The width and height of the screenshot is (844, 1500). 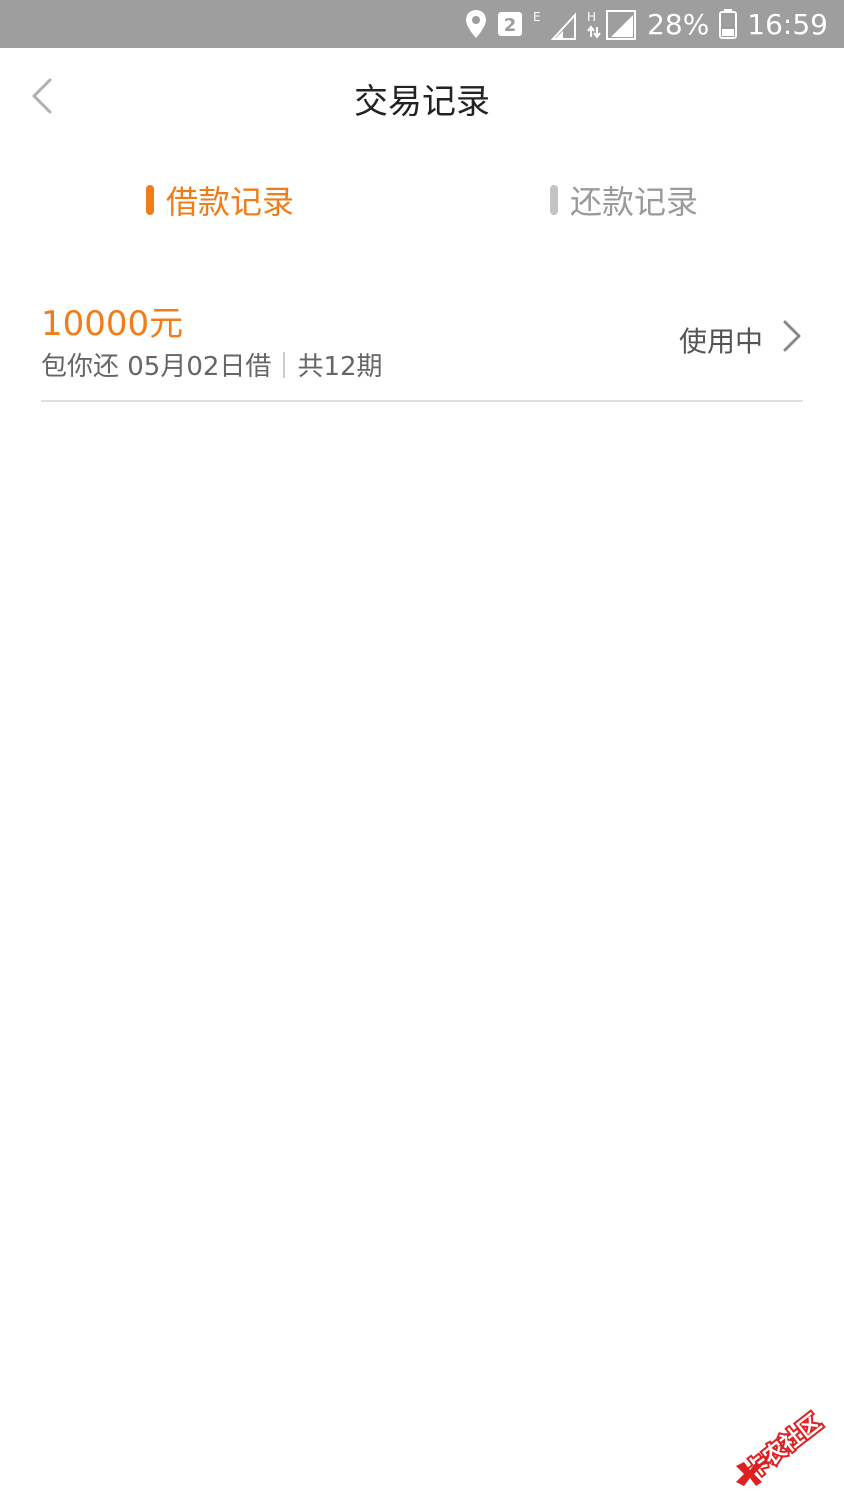 What do you see at coordinates (728, 24) in the screenshot?
I see `battery-icon` at bounding box center [728, 24].